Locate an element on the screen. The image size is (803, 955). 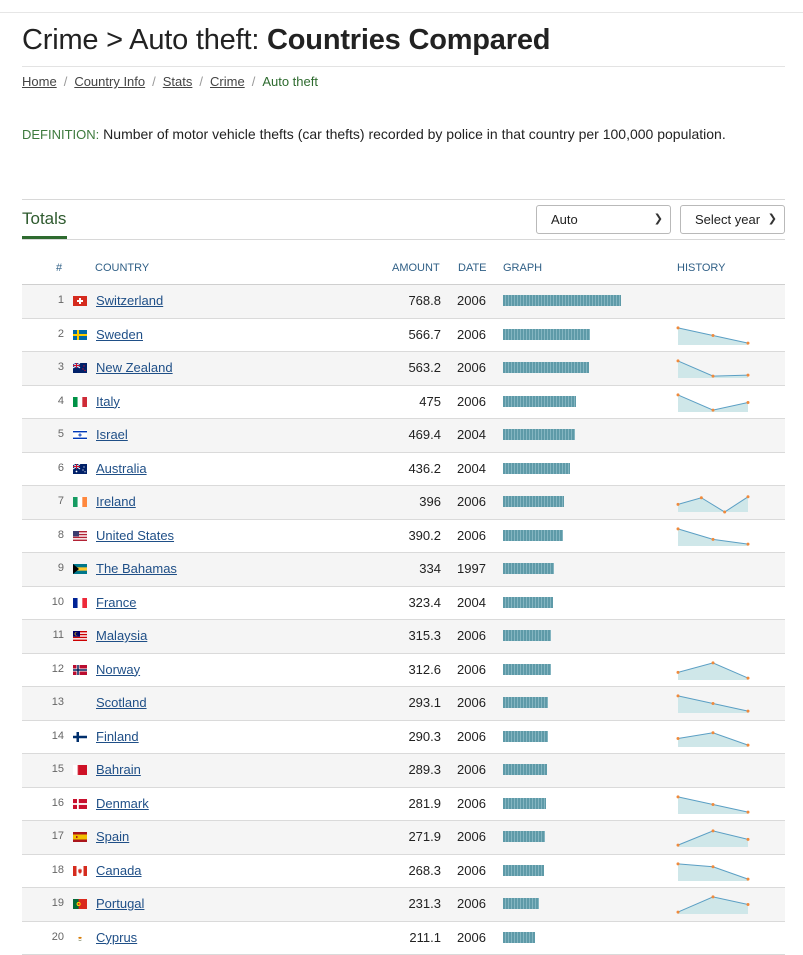
year-select: Select year ❯ is located at coordinates (732, 219).